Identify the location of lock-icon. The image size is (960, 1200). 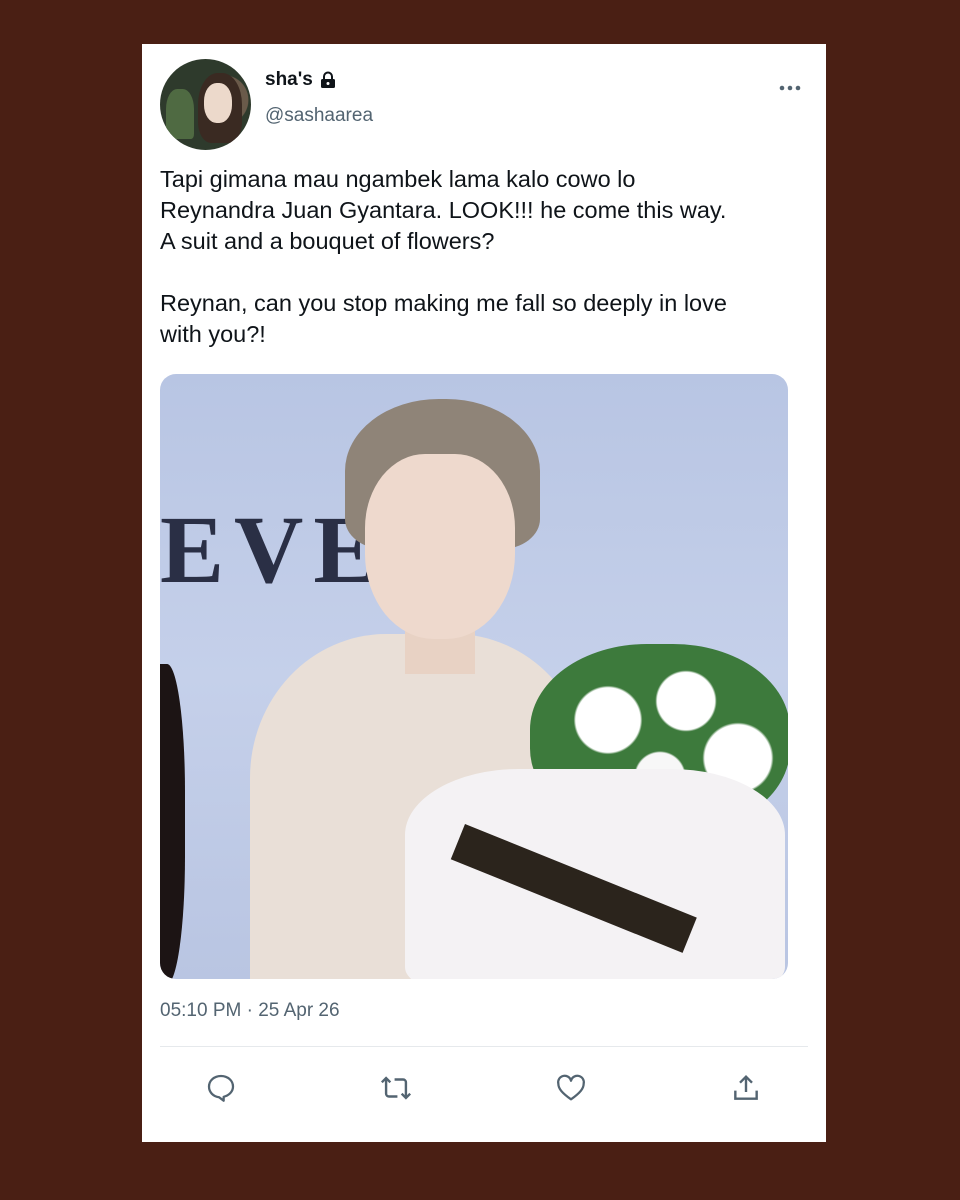
(328, 80).